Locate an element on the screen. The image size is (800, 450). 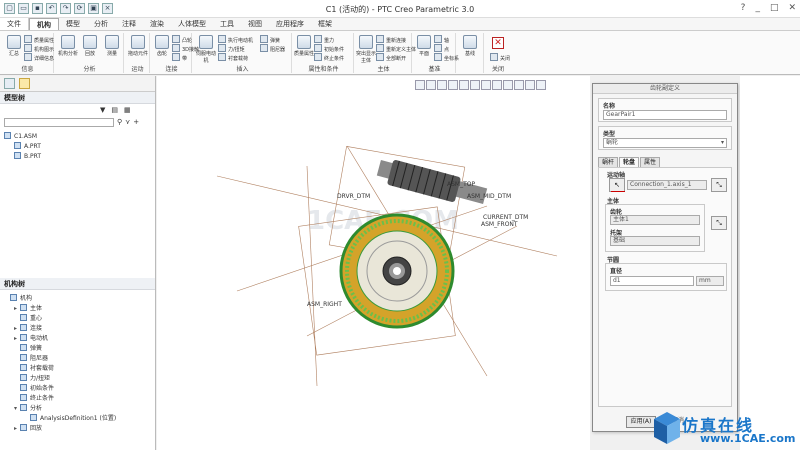
mass-properties-button: 质量属性 is located at coordinates (39, 39).